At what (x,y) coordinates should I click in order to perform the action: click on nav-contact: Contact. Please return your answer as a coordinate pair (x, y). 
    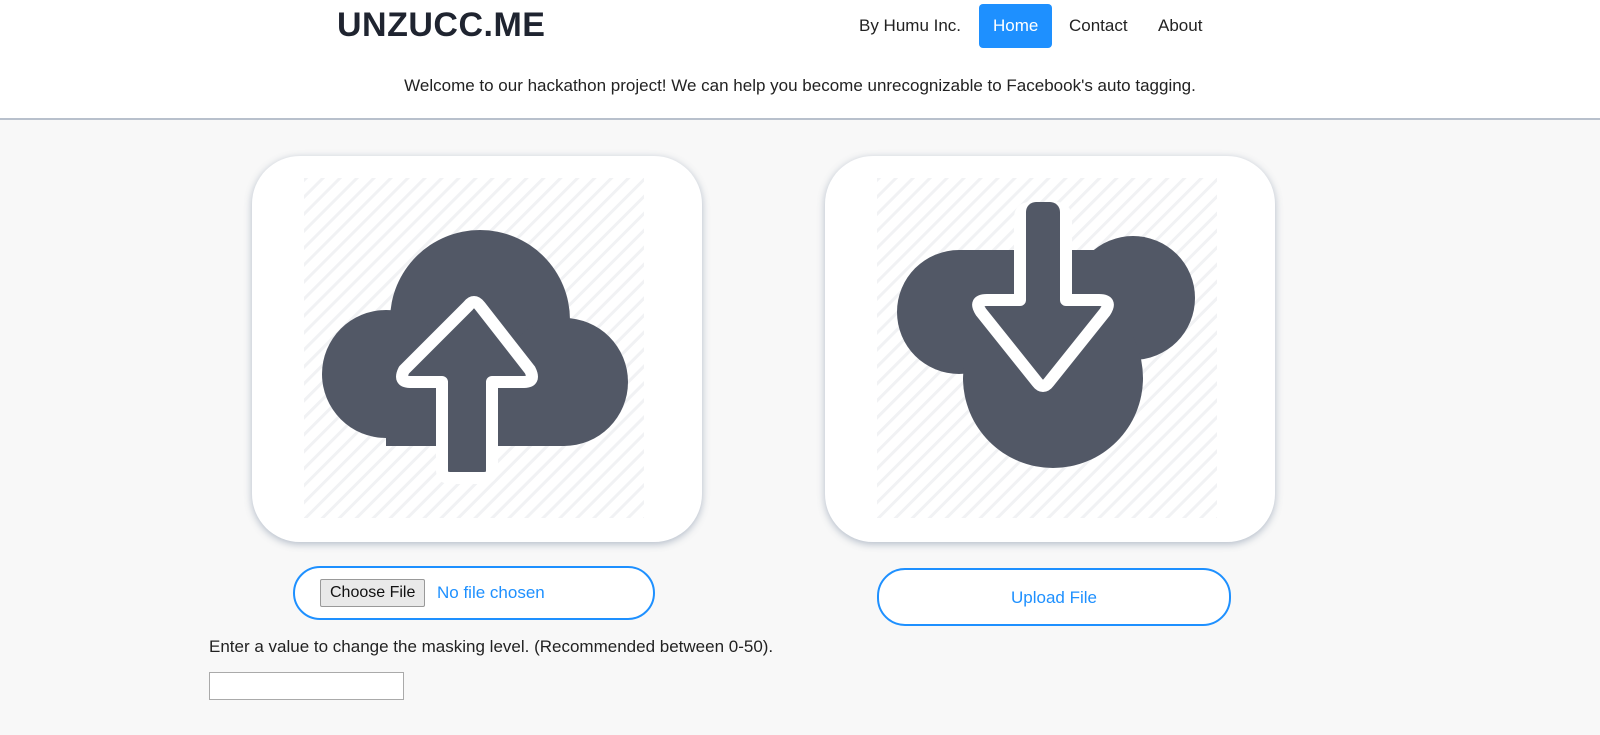
    Looking at the image, I should click on (1098, 26).